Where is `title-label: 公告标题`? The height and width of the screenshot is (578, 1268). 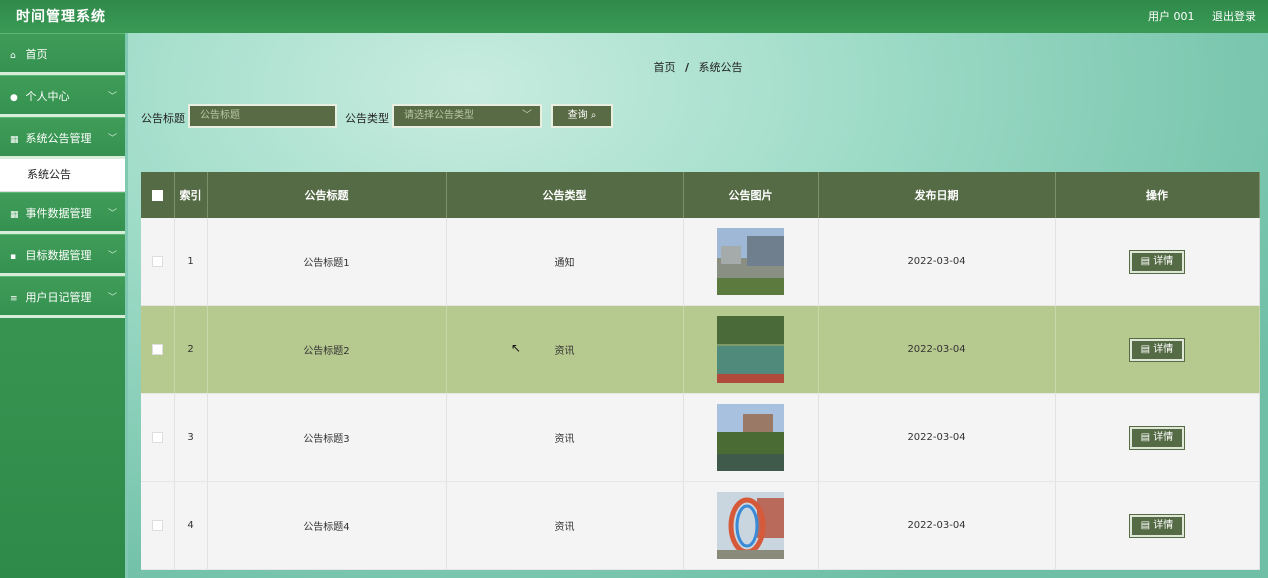
title-label: 公告标题 is located at coordinates (163, 118).